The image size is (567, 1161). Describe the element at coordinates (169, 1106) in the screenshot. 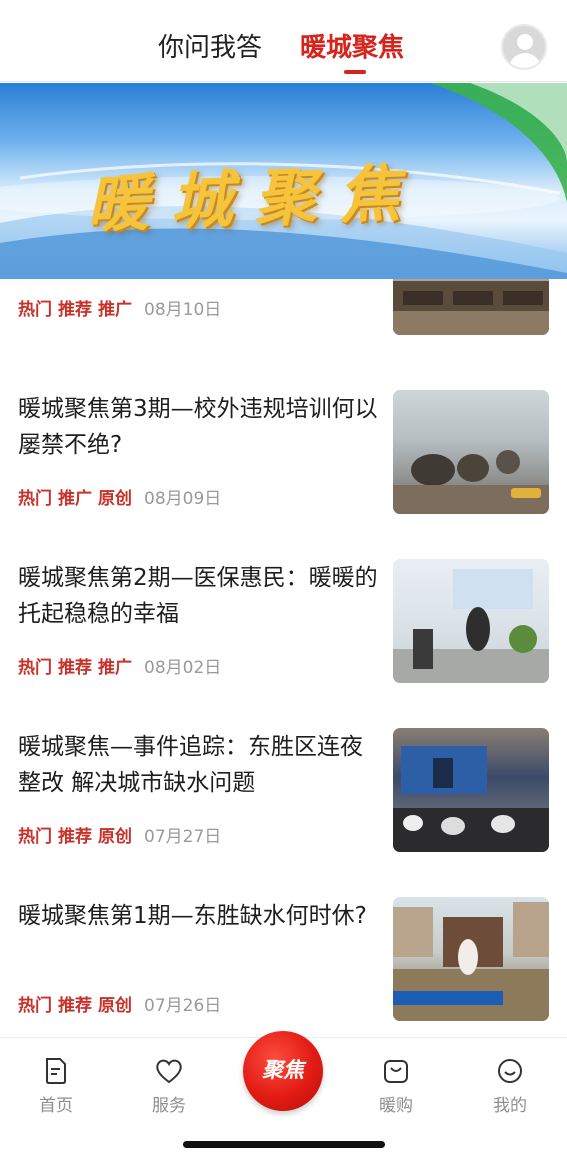

I see `nav-label: 服务` at that location.